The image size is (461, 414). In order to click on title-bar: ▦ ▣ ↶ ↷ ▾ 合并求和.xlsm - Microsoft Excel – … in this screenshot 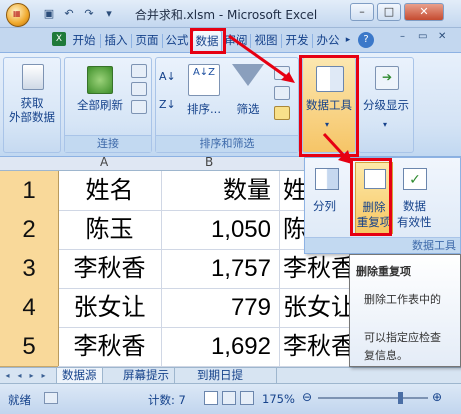, I will do `click(230, 14)`.